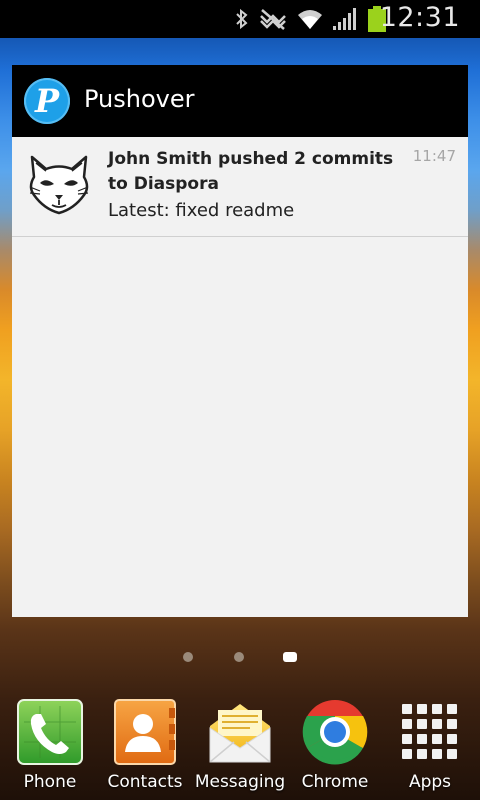 This screenshot has width=480, height=800. I want to click on contacts-icon, so click(145, 732).